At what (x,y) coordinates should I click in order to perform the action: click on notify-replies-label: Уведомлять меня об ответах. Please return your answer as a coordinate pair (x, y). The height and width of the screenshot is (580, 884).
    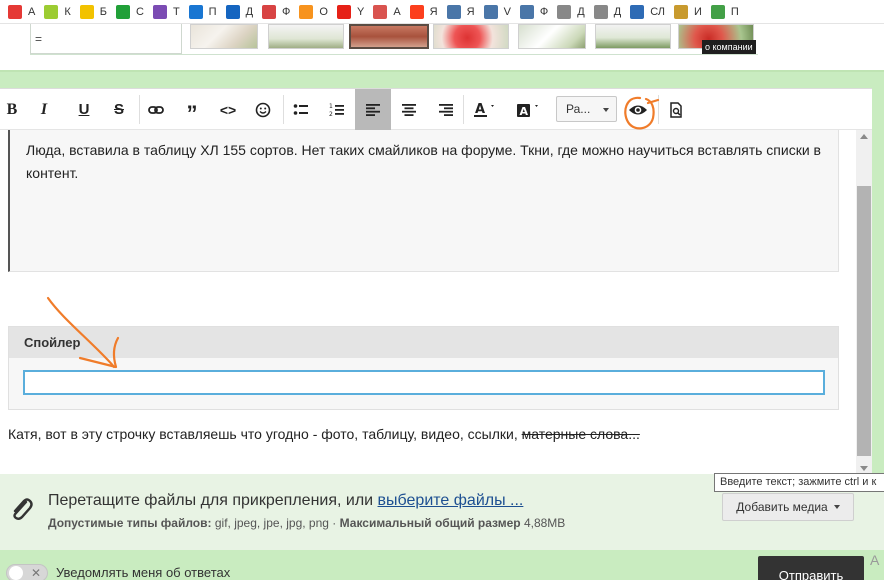
    Looking at the image, I should click on (143, 572).